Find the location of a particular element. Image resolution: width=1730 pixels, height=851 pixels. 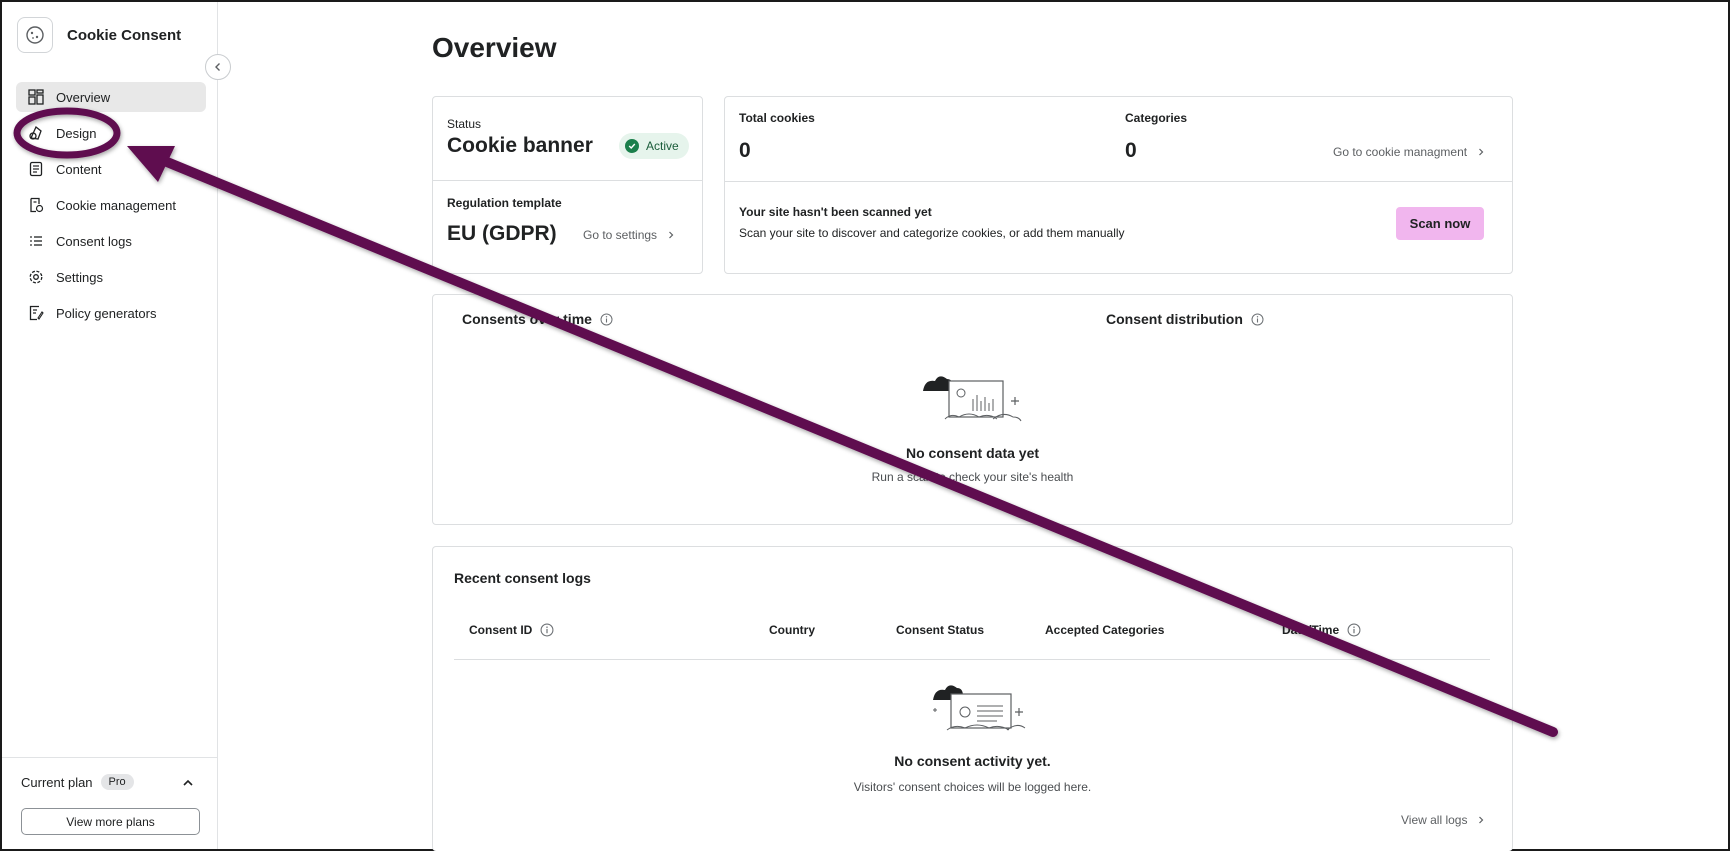

sidebar-item-label: Policy generators is located at coordinates (106, 313).